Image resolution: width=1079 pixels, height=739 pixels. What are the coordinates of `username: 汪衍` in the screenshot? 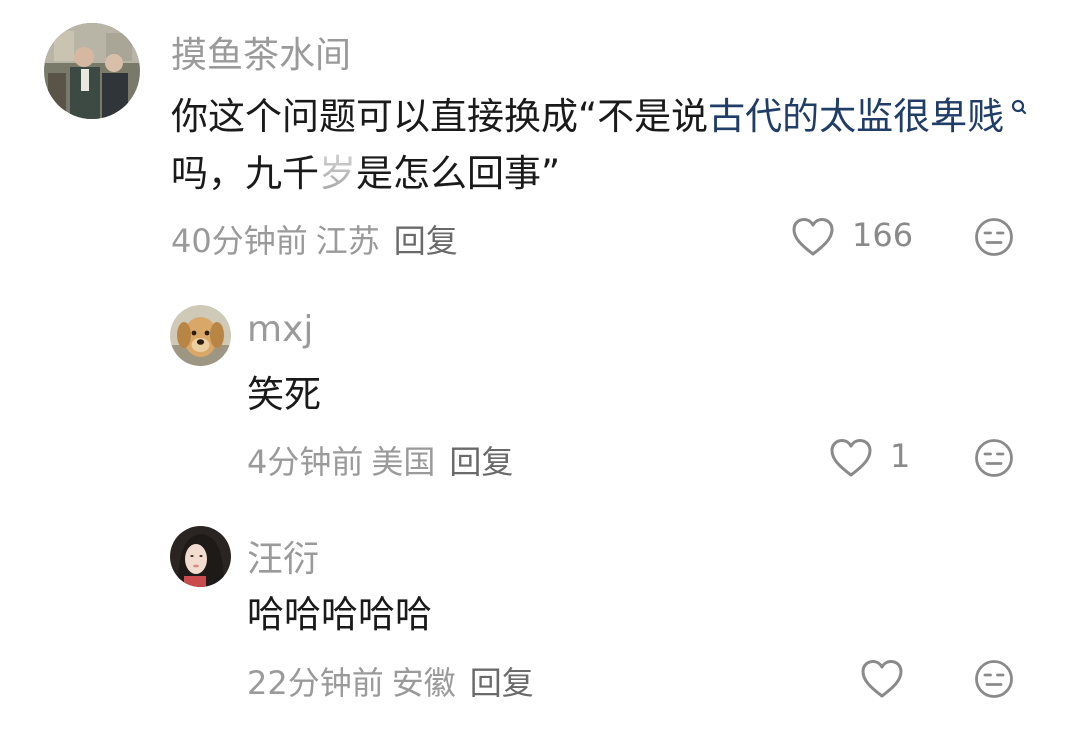 It's located at (283, 556).